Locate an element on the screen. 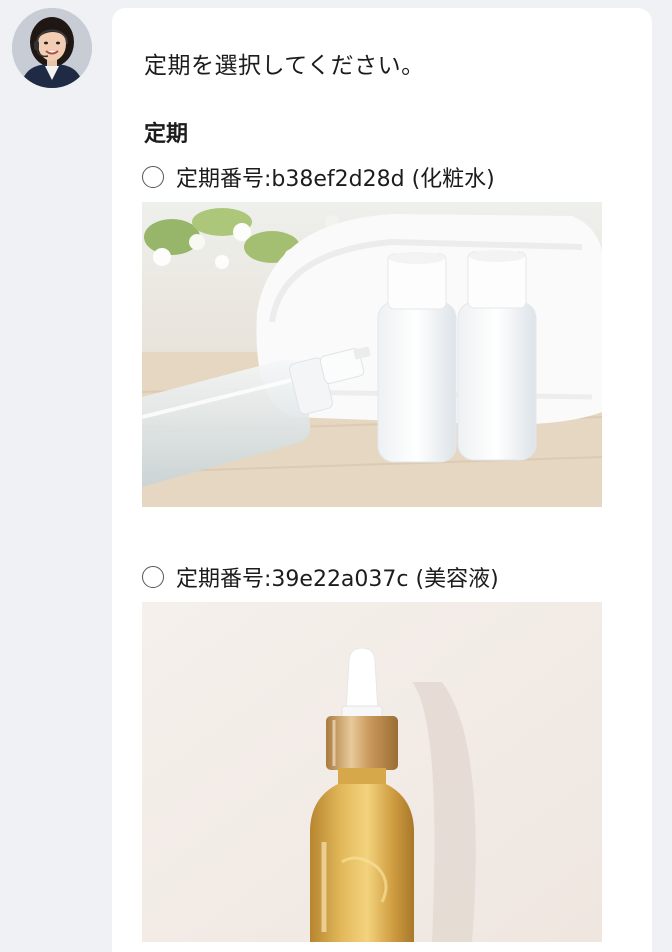 The image size is (672, 952). subscription-option-label: 定期番号:b38ef2d28d (化粧水) is located at coordinates (335, 177).